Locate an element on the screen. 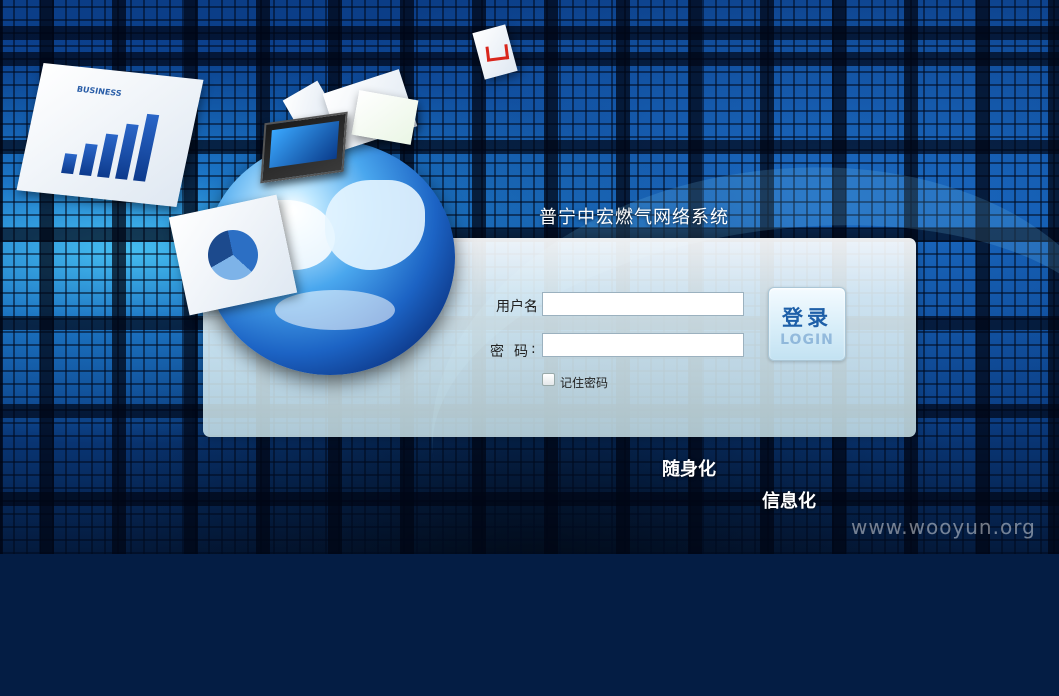 Image resolution: width=1059 pixels, height=696 pixels. remember-password-checkbox is located at coordinates (548, 379).